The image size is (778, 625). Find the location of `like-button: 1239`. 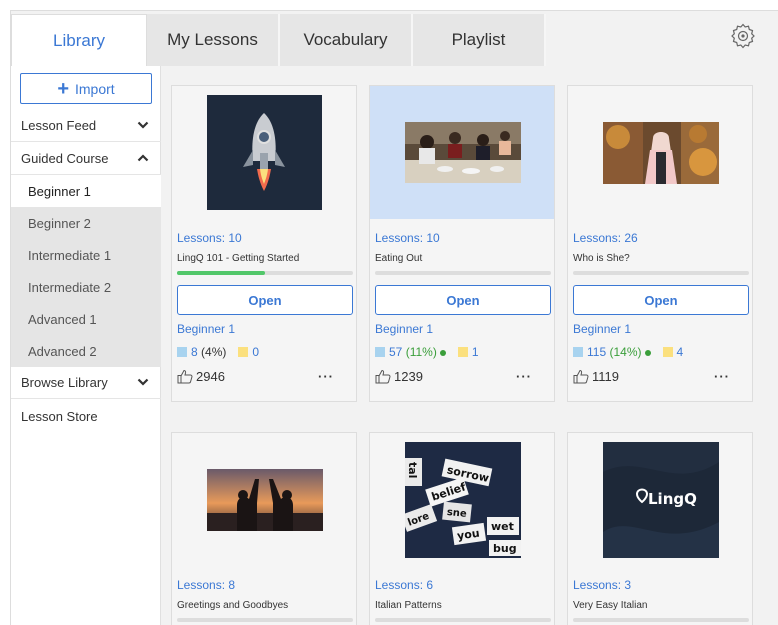

like-button: 1239 is located at coordinates (399, 376).